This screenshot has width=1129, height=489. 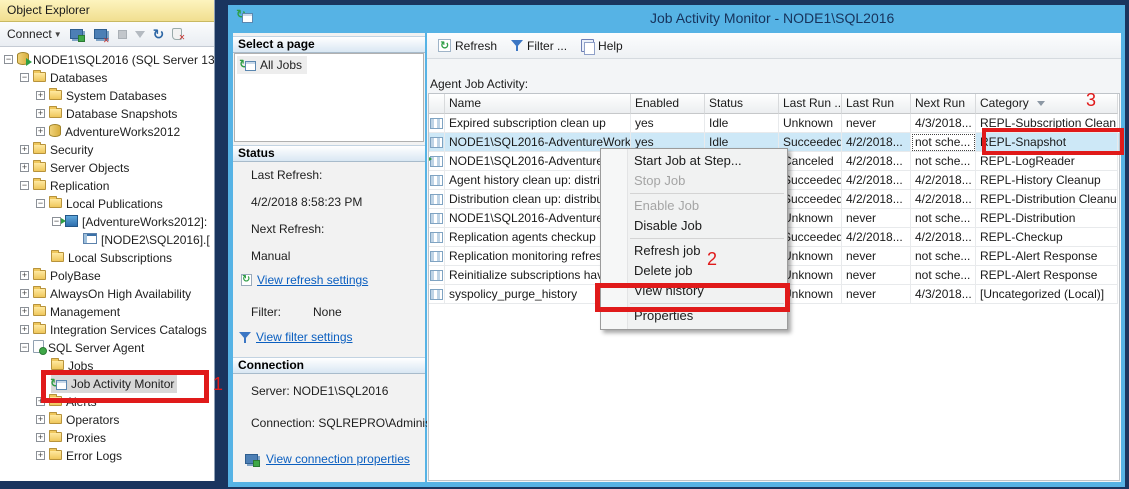 What do you see at coordinates (1047, 142) in the screenshot?
I see `cell-category: REPL-Snapshot` at bounding box center [1047, 142].